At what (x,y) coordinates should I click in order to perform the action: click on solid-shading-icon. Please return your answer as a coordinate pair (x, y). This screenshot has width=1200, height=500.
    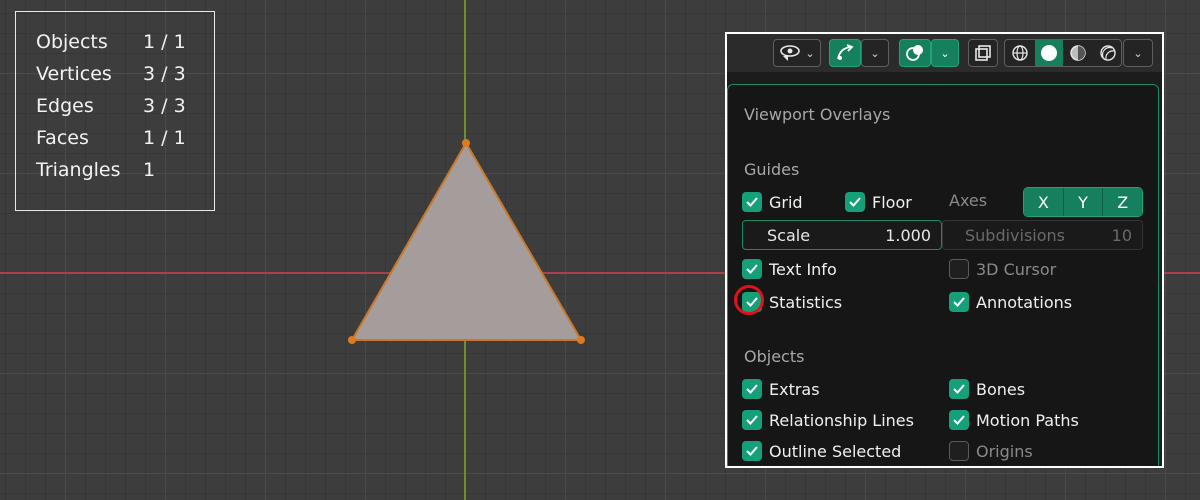
    Looking at the image, I should click on (1049, 53).